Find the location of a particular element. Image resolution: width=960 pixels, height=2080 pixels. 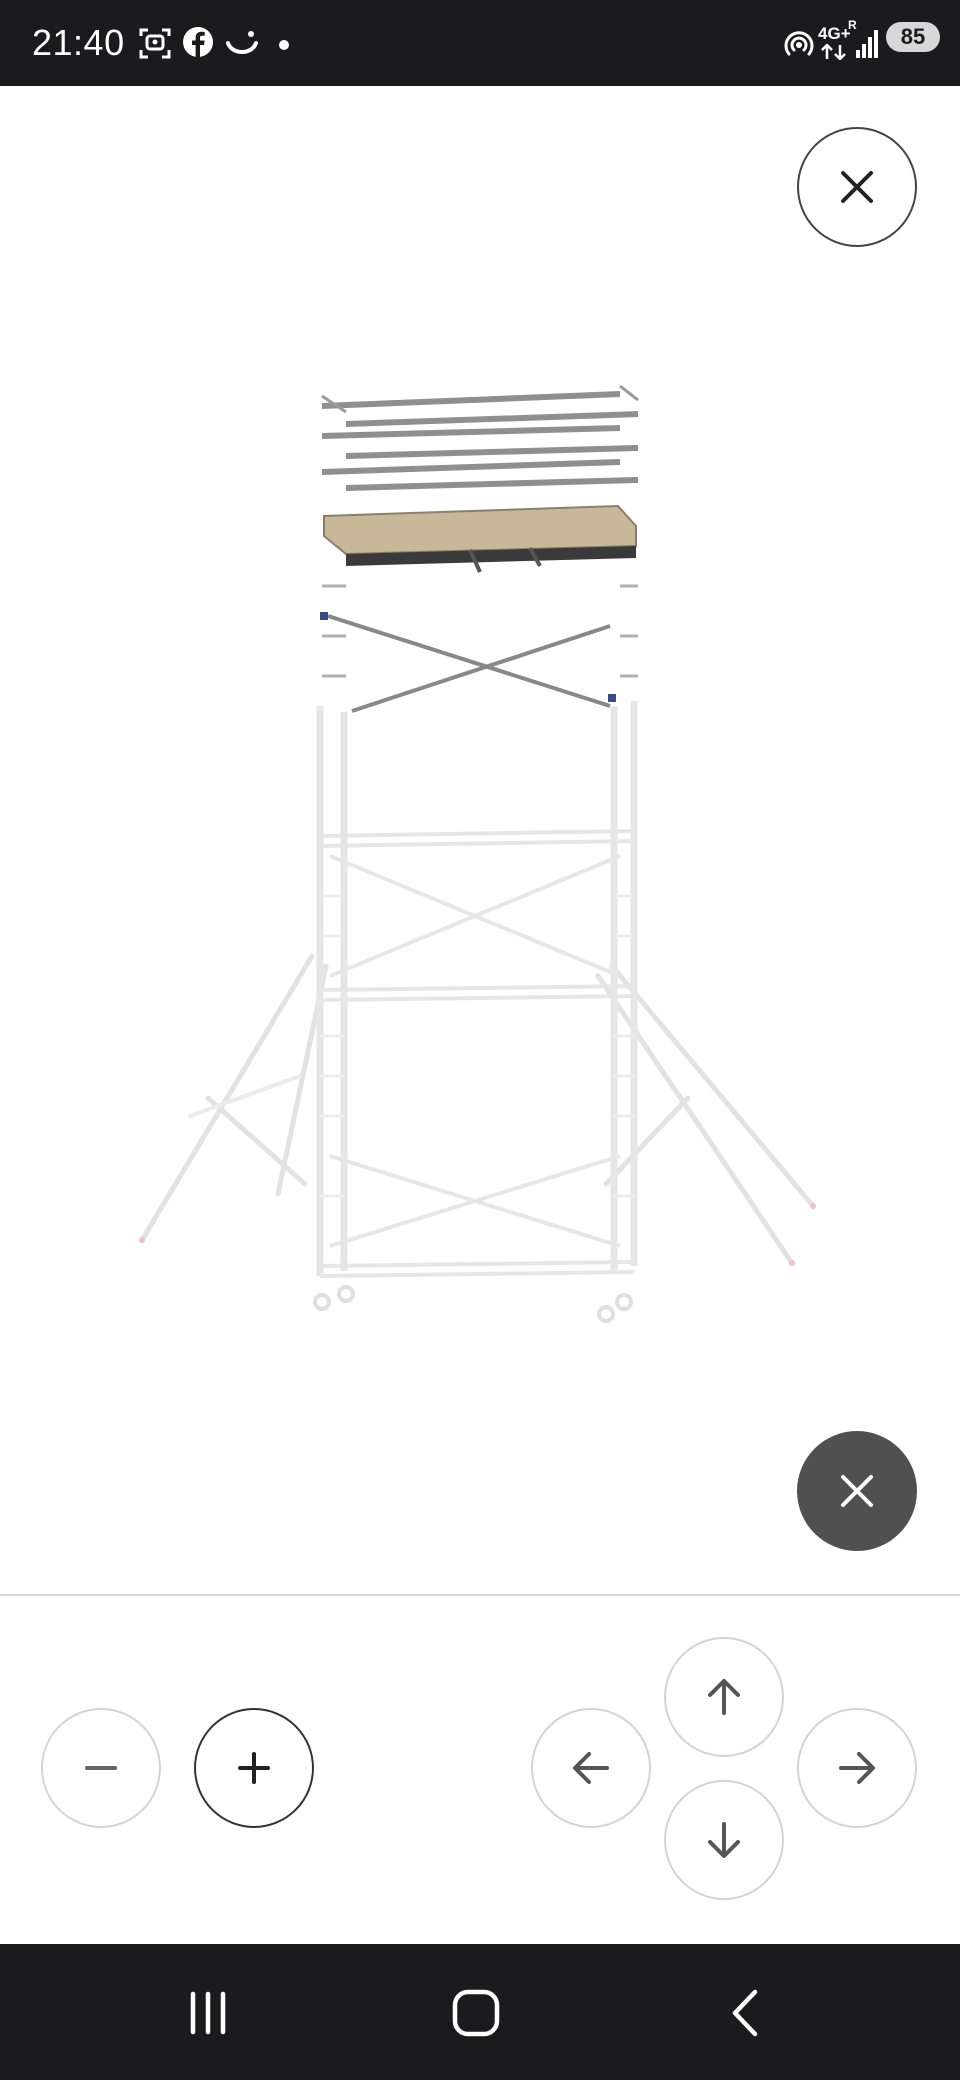

dot-icon is located at coordinates (284, 47).